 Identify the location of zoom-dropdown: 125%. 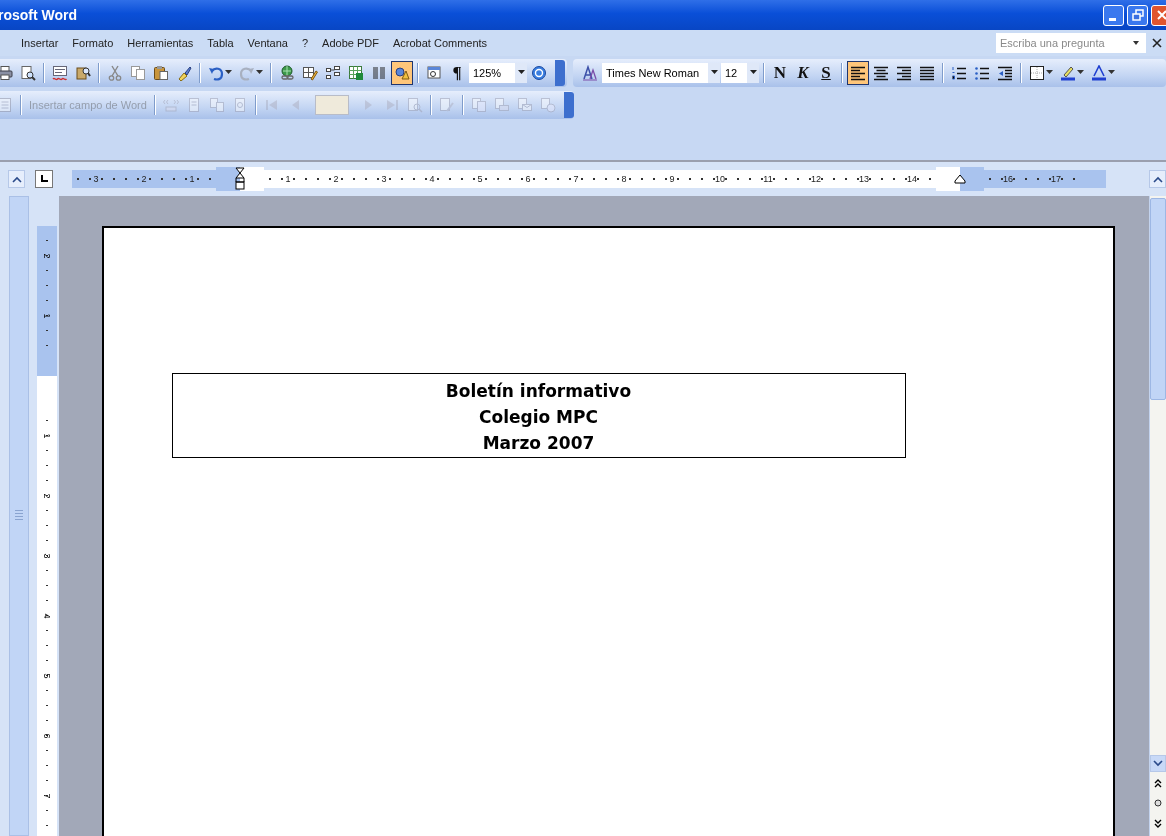
(498, 72).